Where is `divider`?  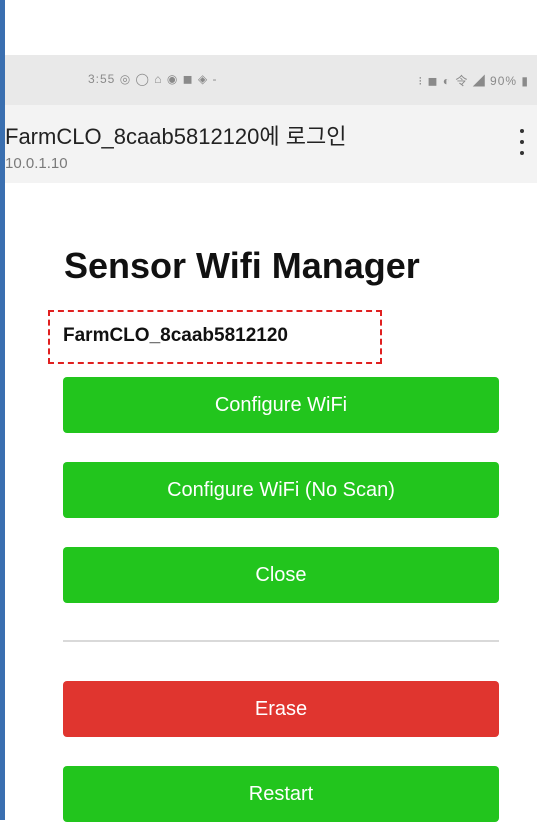
divider is located at coordinates (281, 641).